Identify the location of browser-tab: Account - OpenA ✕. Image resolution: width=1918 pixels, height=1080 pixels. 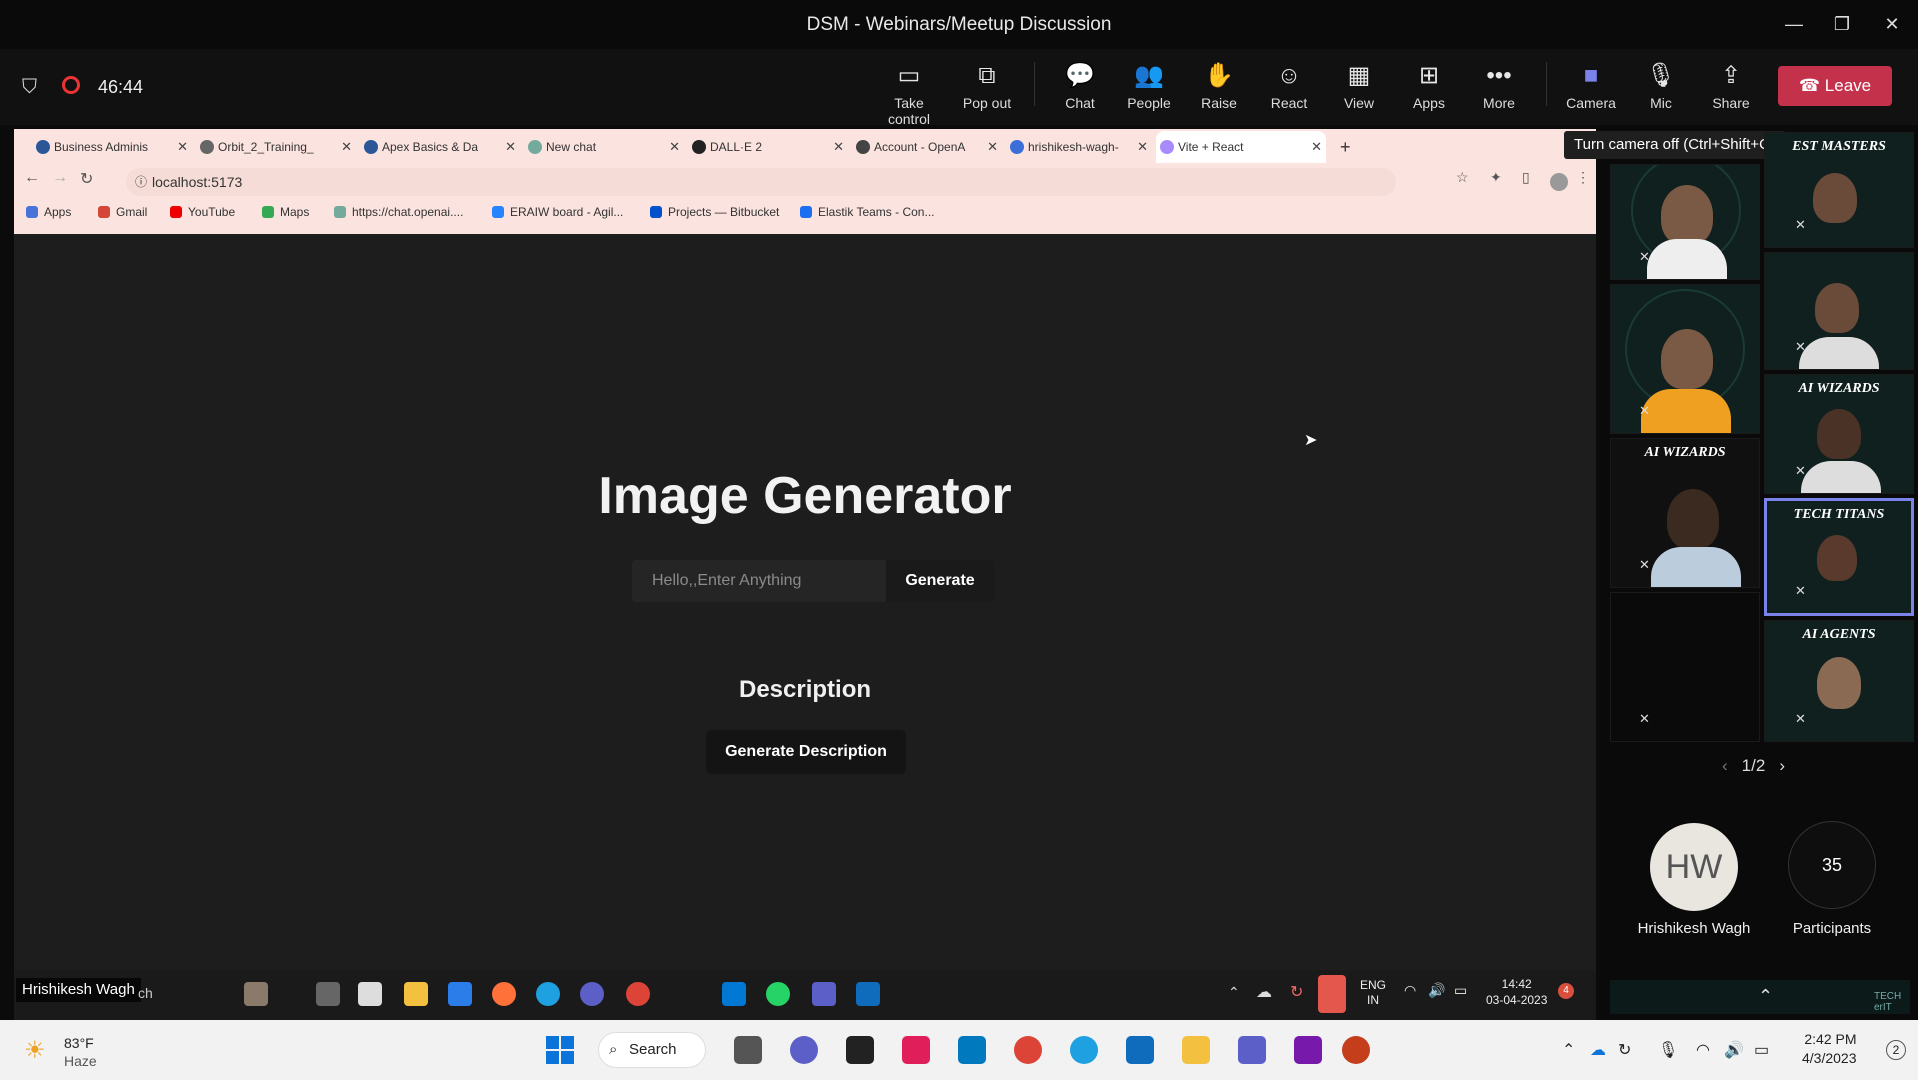
(927, 147).